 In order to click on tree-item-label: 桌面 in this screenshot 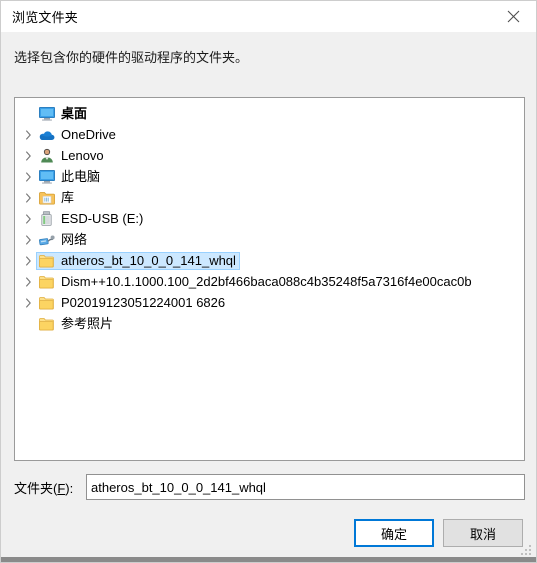, I will do `click(74, 113)`.